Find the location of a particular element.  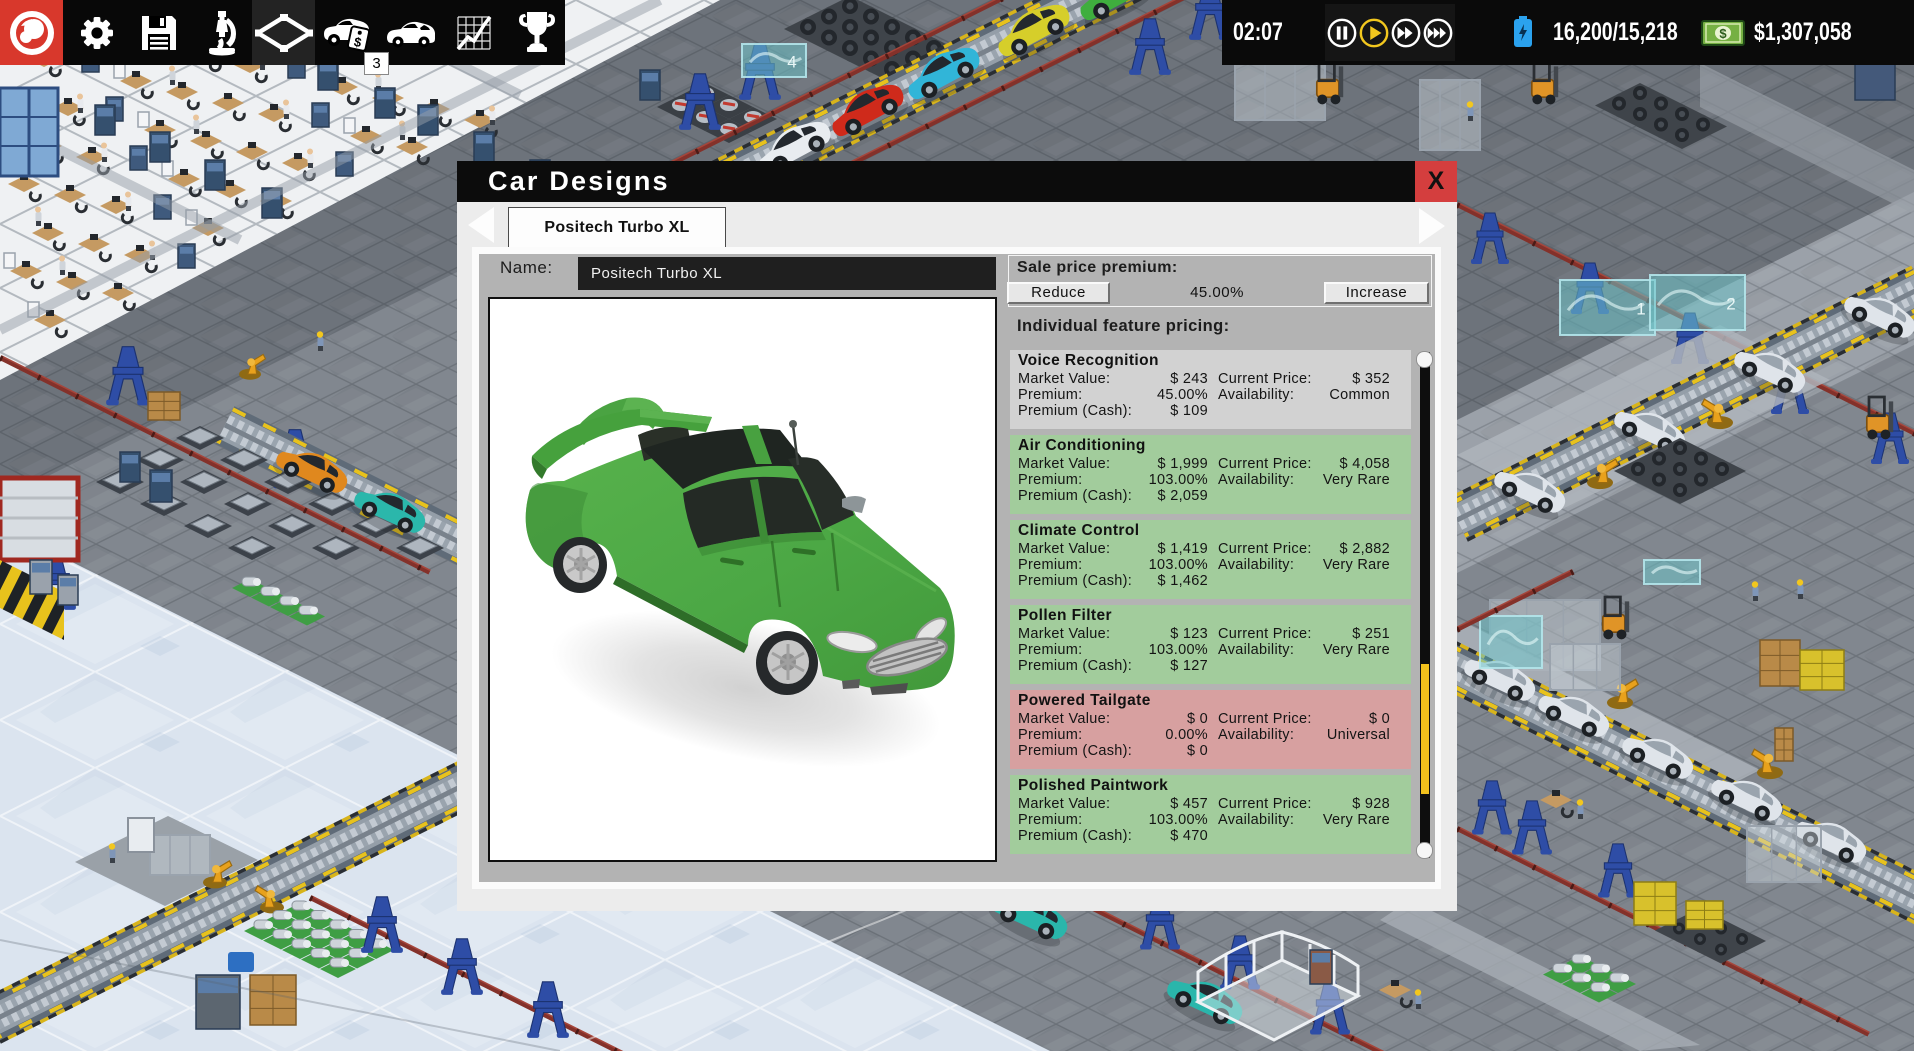

svg-text: 4 is located at coordinates (791, 62).